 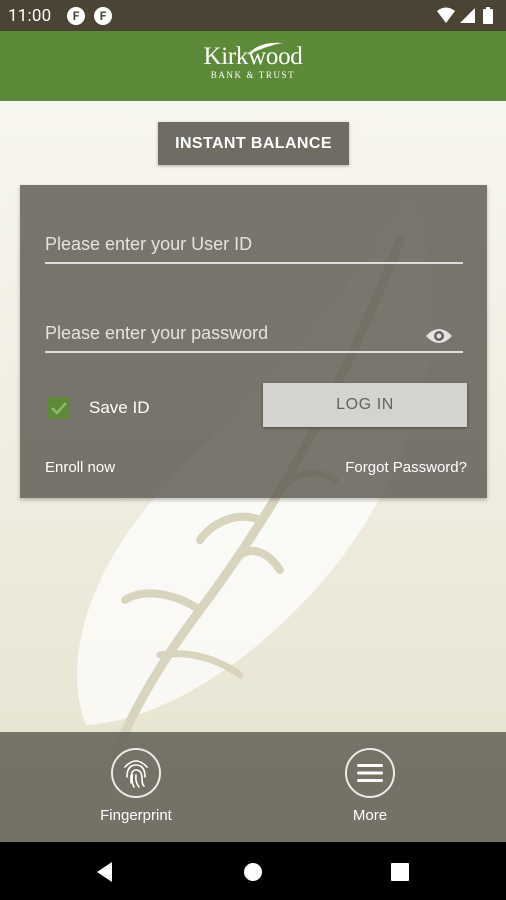 What do you see at coordinates (253, 143) in the screenshot?
I see `instant-balance-button: INSTANT BALANCE` at bounding box center [253, 143].